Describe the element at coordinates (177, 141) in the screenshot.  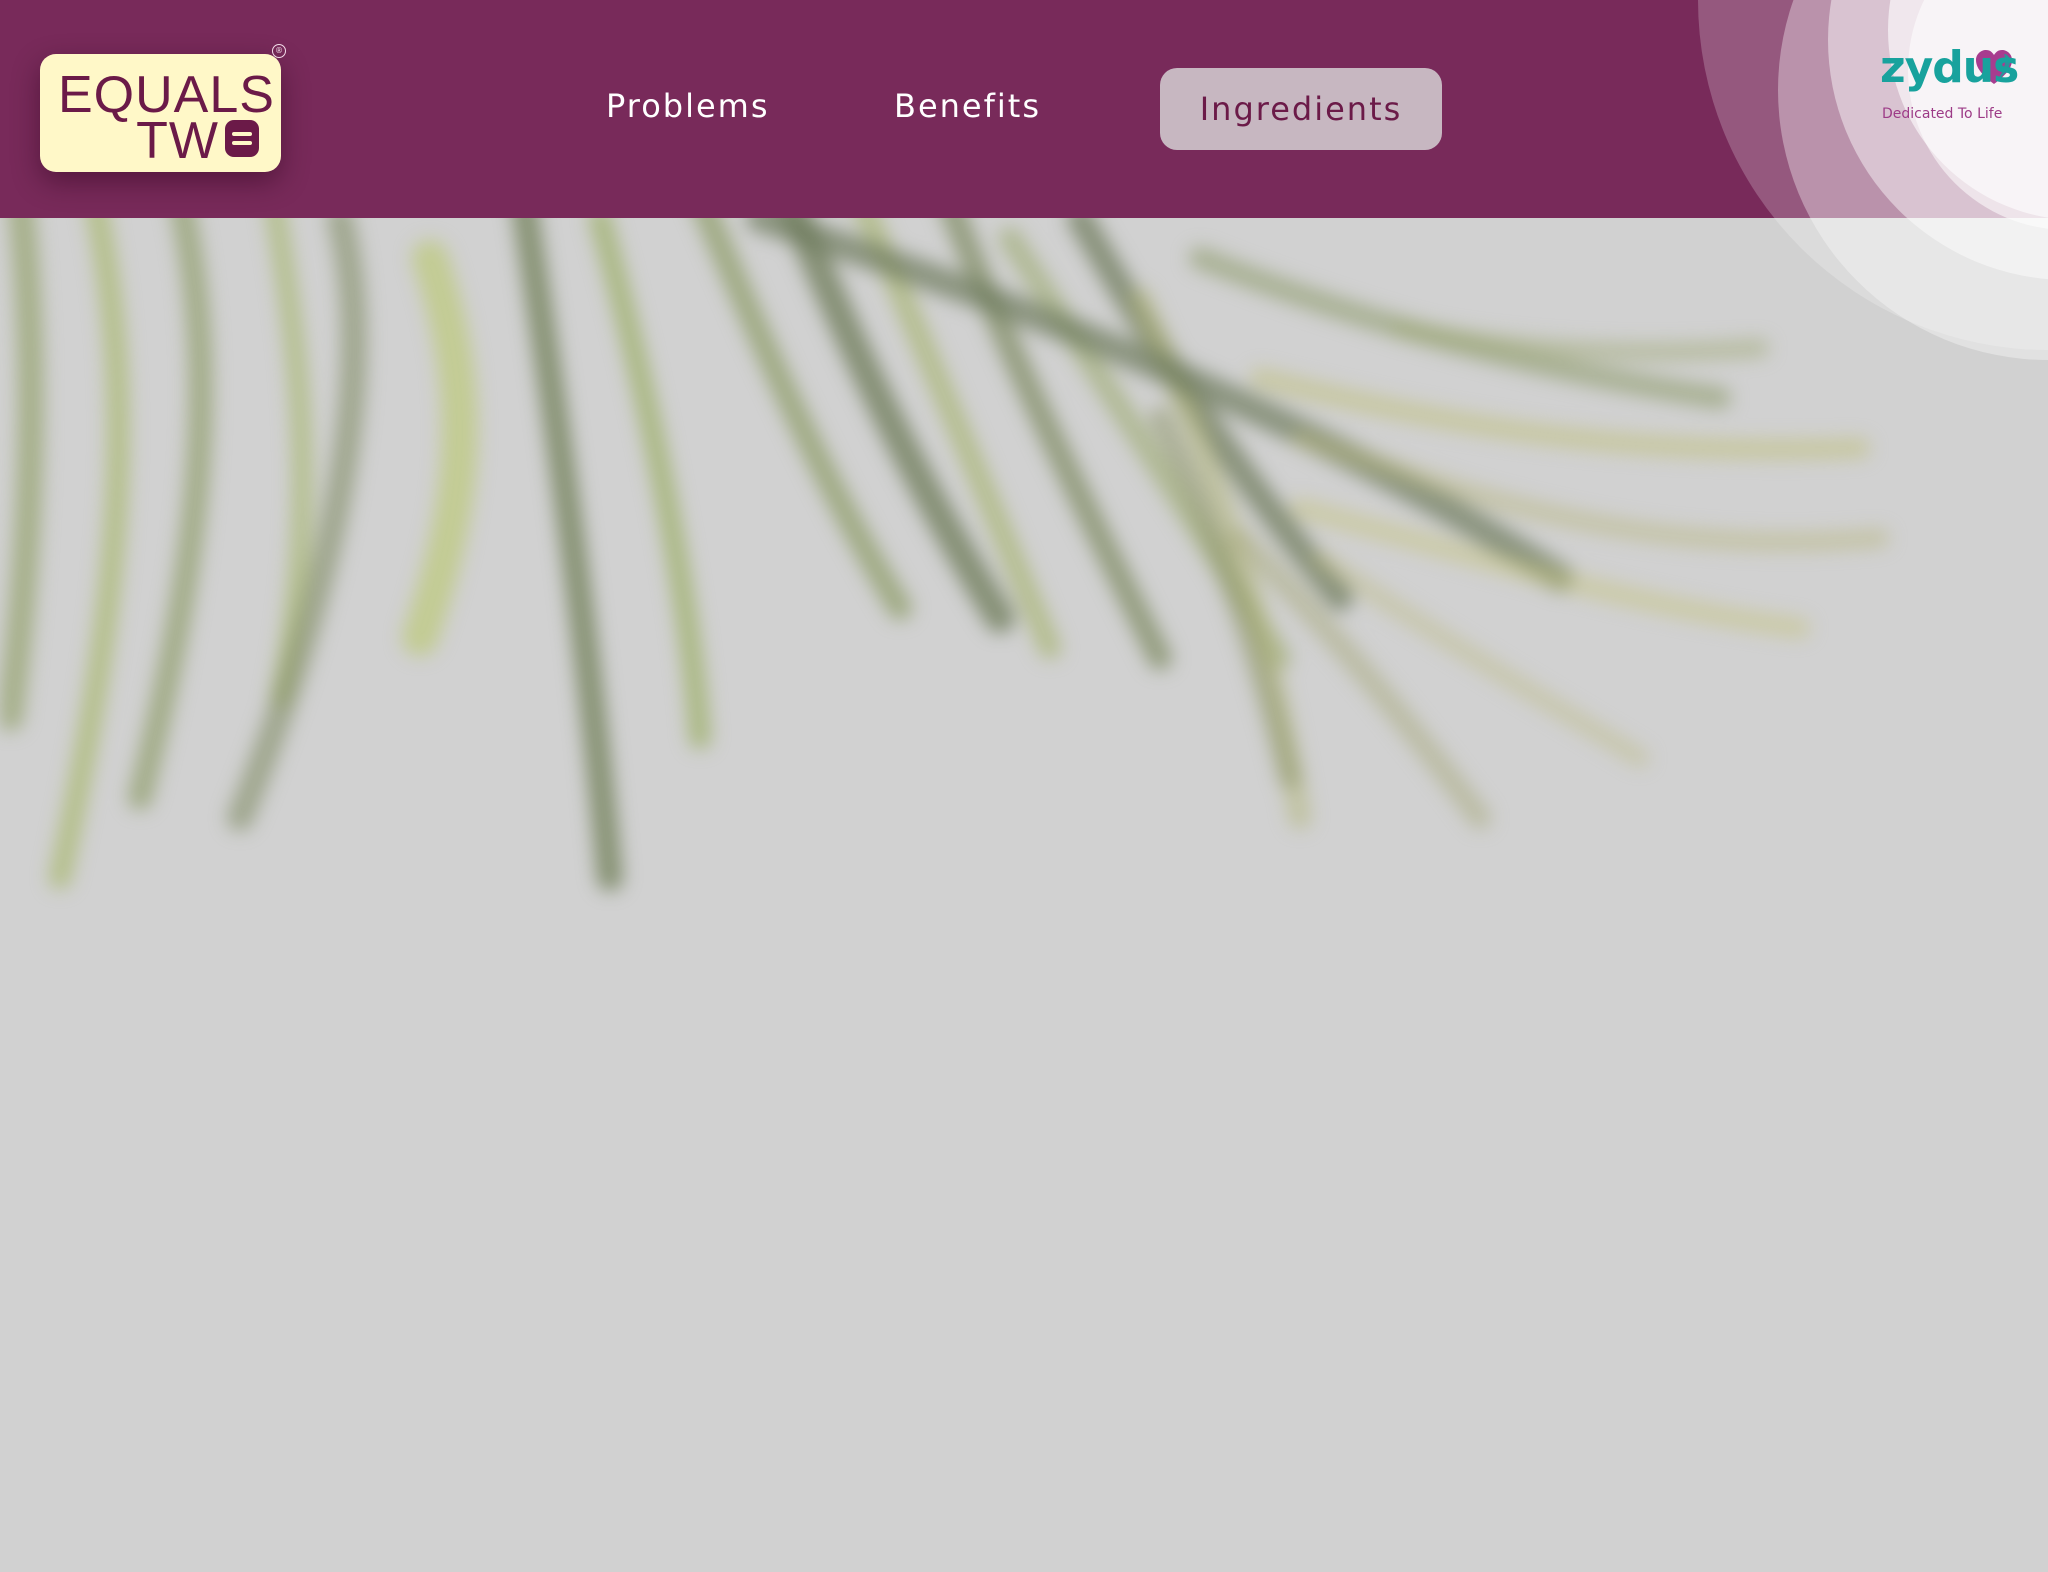
I see `logo-text-line2: TW` at that location.